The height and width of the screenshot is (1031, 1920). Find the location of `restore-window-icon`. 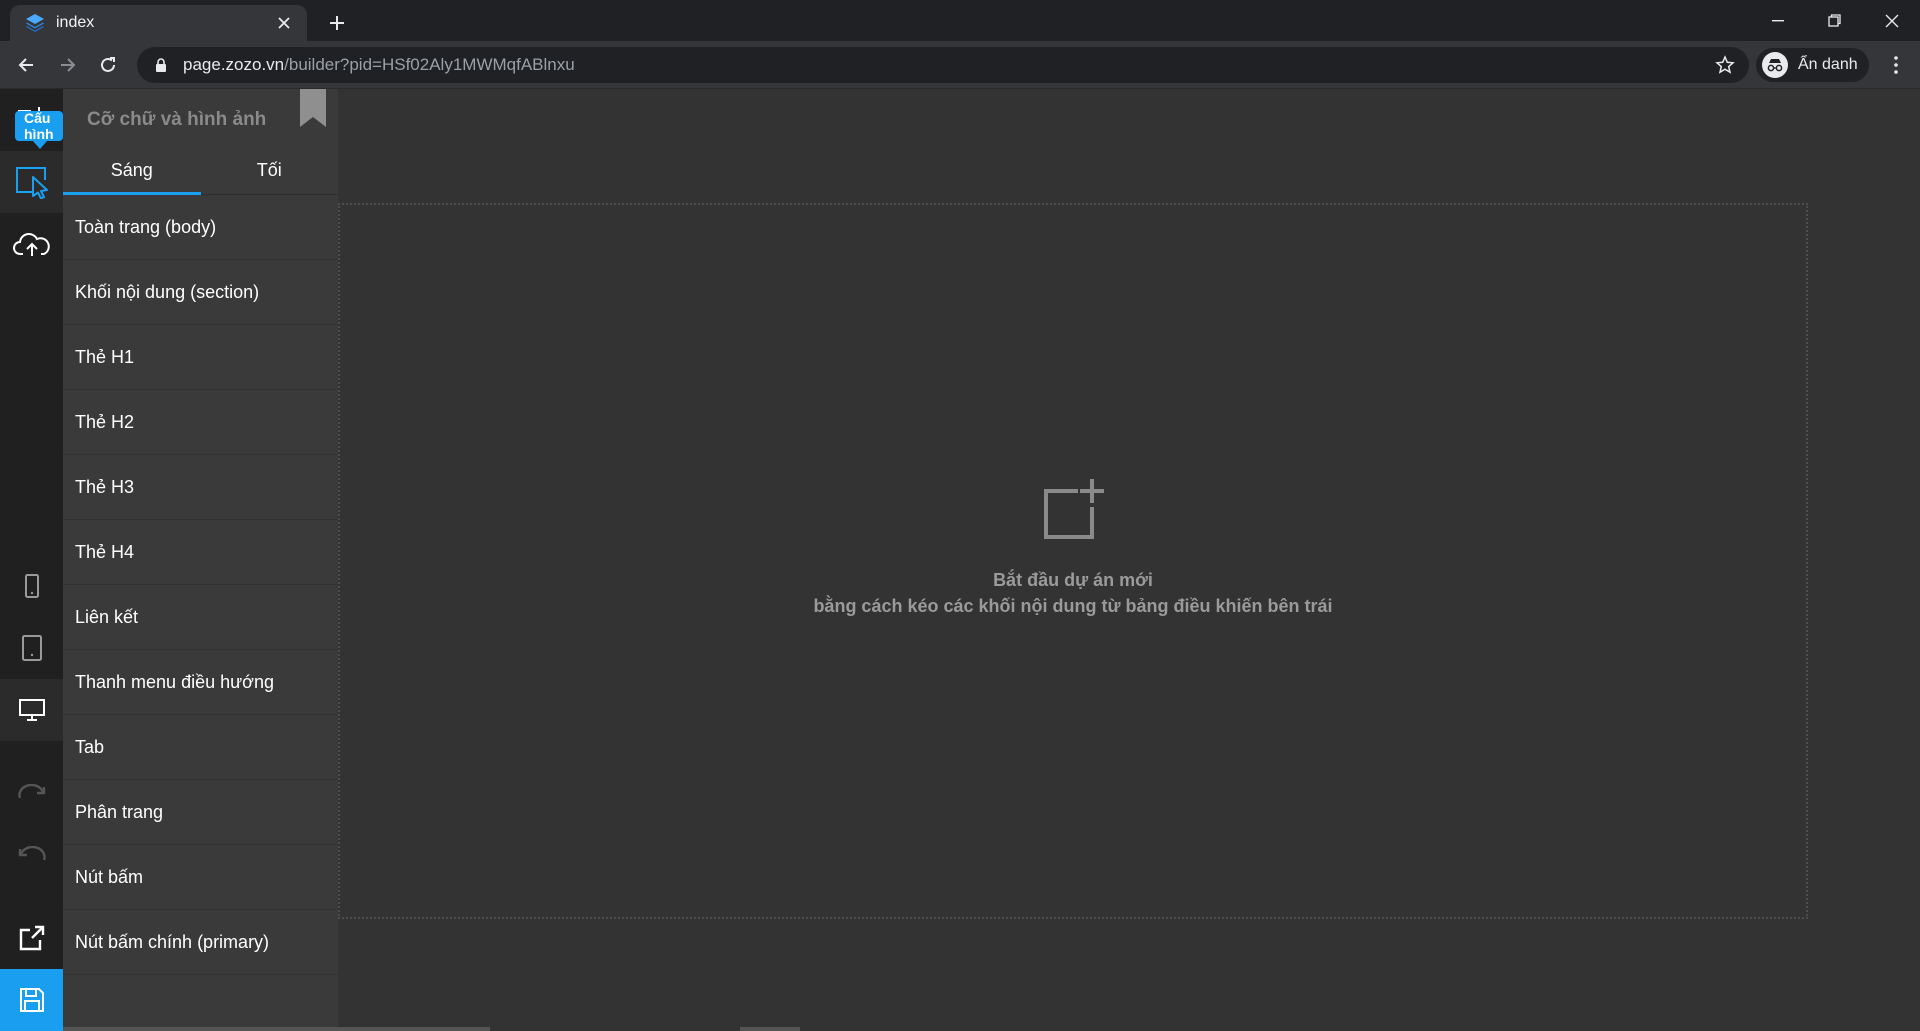

restore-window-icon is located at coordinates (1834, 20).